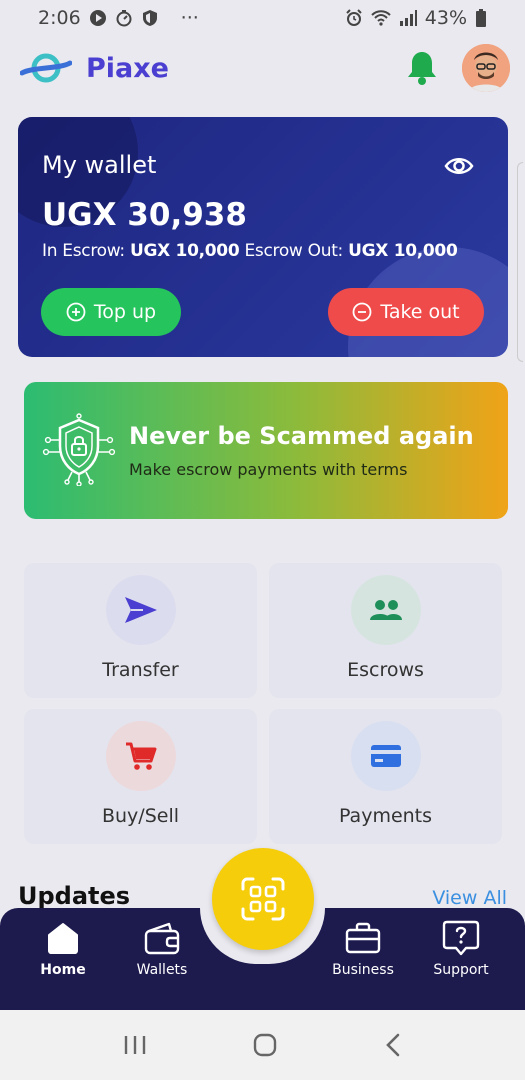 The height and width of the screenshot is (1080, 525). What do you see at coordinates (63, 970) in the screenshot?
I see `nav-label: Home` at bounding box center [63, 970].